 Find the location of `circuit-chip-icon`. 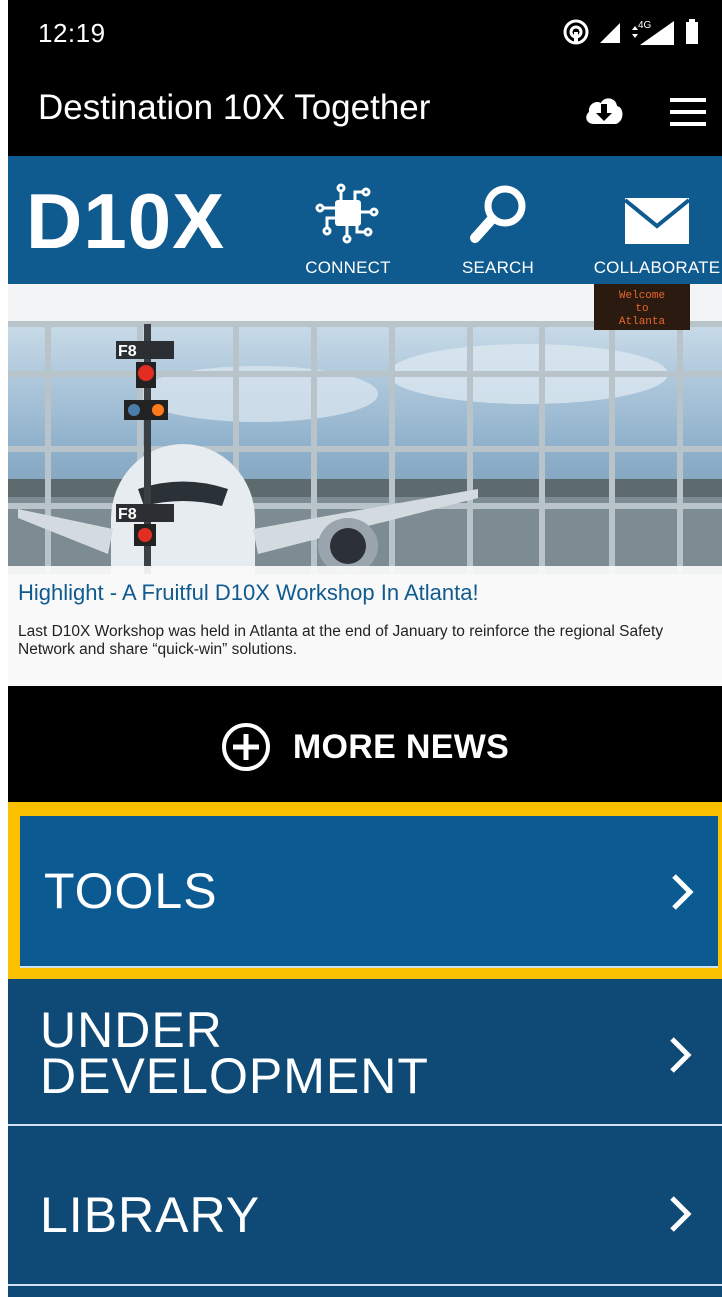

circuit-chip-icon is located at coordinates (347, 213).